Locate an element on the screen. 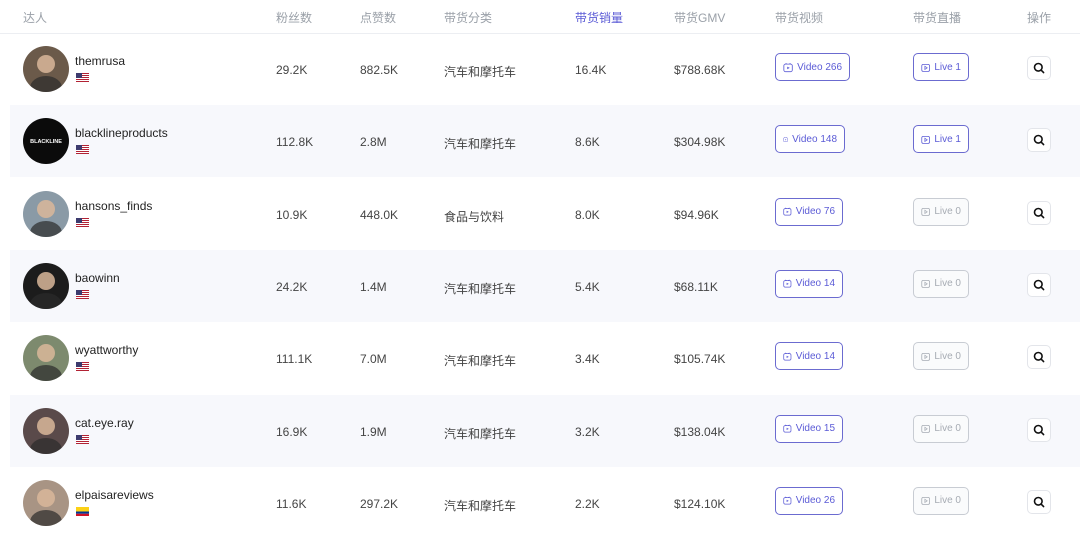 The height and width of the screenshot is (539, 1080). likes-value: 7.0M is located at coordinates (373, 359).